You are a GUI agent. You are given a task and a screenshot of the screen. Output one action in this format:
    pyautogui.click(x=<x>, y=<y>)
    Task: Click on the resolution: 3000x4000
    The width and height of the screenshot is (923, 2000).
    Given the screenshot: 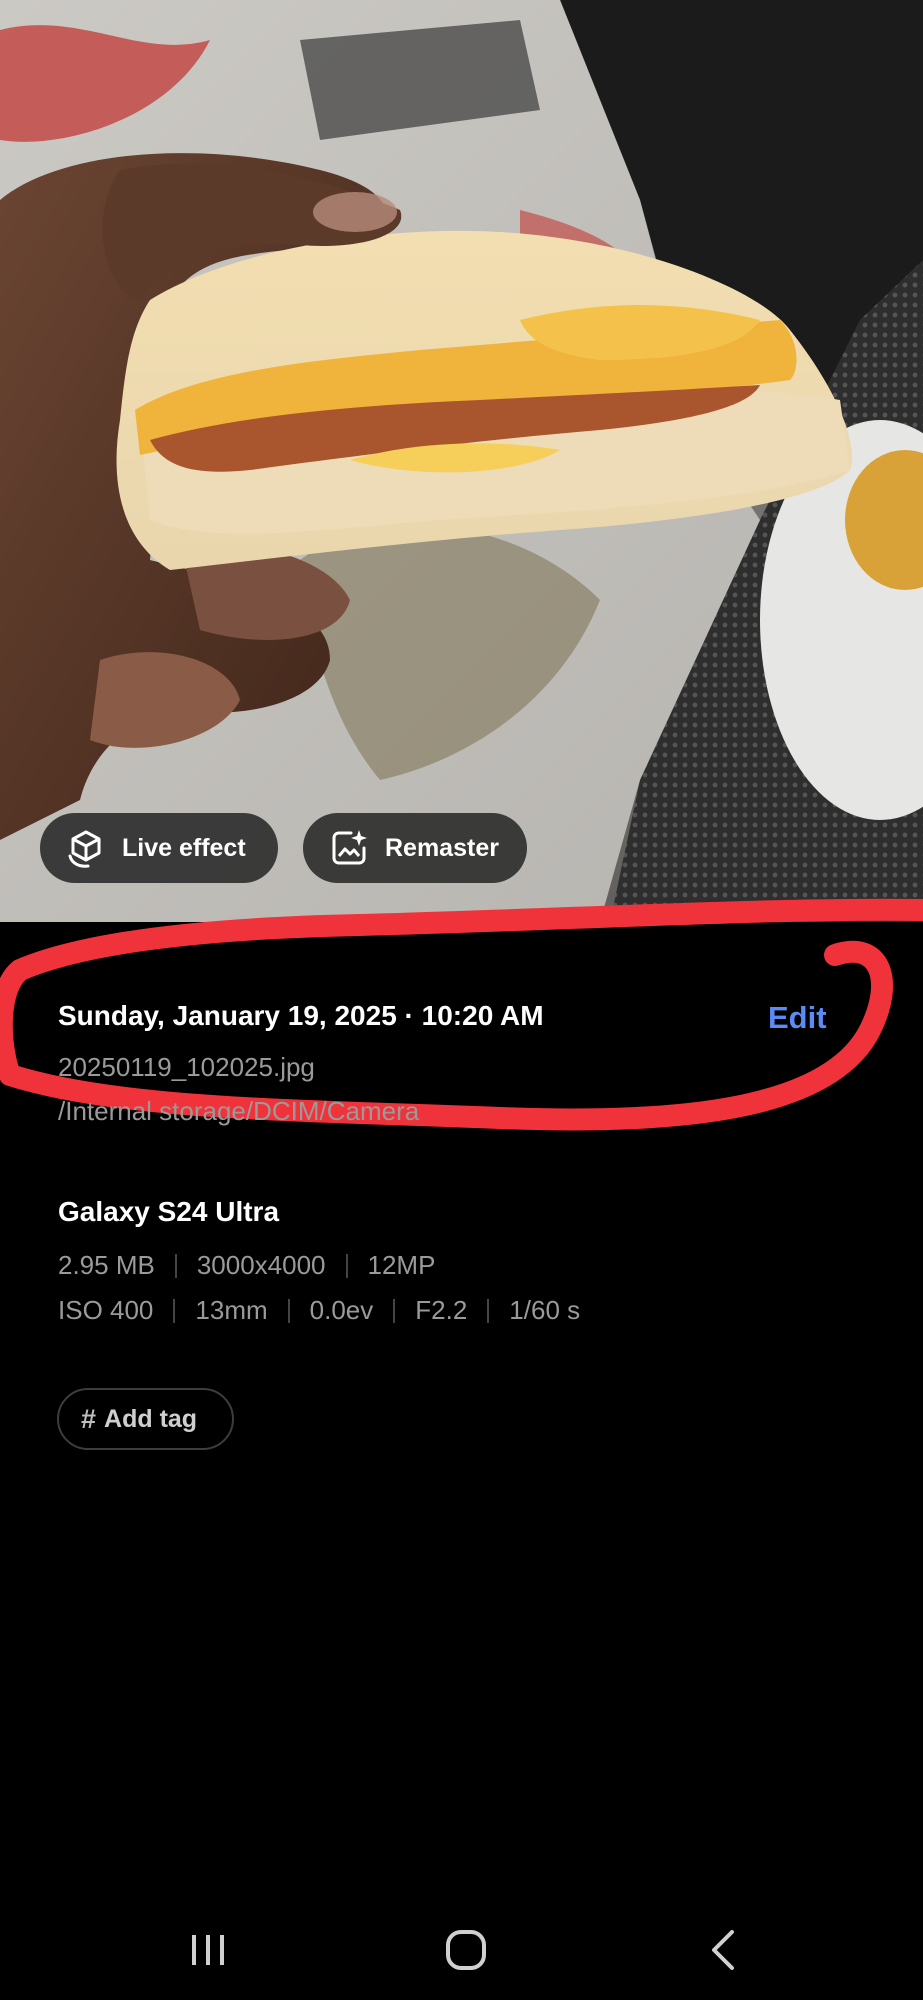 What is the action you would take?
    pyautogui.click(x=261, y=1265)
    